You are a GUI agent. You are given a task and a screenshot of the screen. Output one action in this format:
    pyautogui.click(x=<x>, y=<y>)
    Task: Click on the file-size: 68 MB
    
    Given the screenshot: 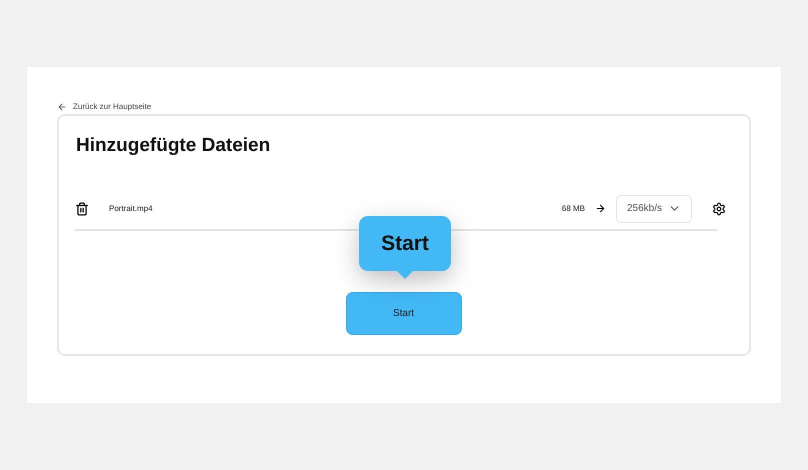 What is the action you would take?
    pyautogui.click(x=573, y=208)
    